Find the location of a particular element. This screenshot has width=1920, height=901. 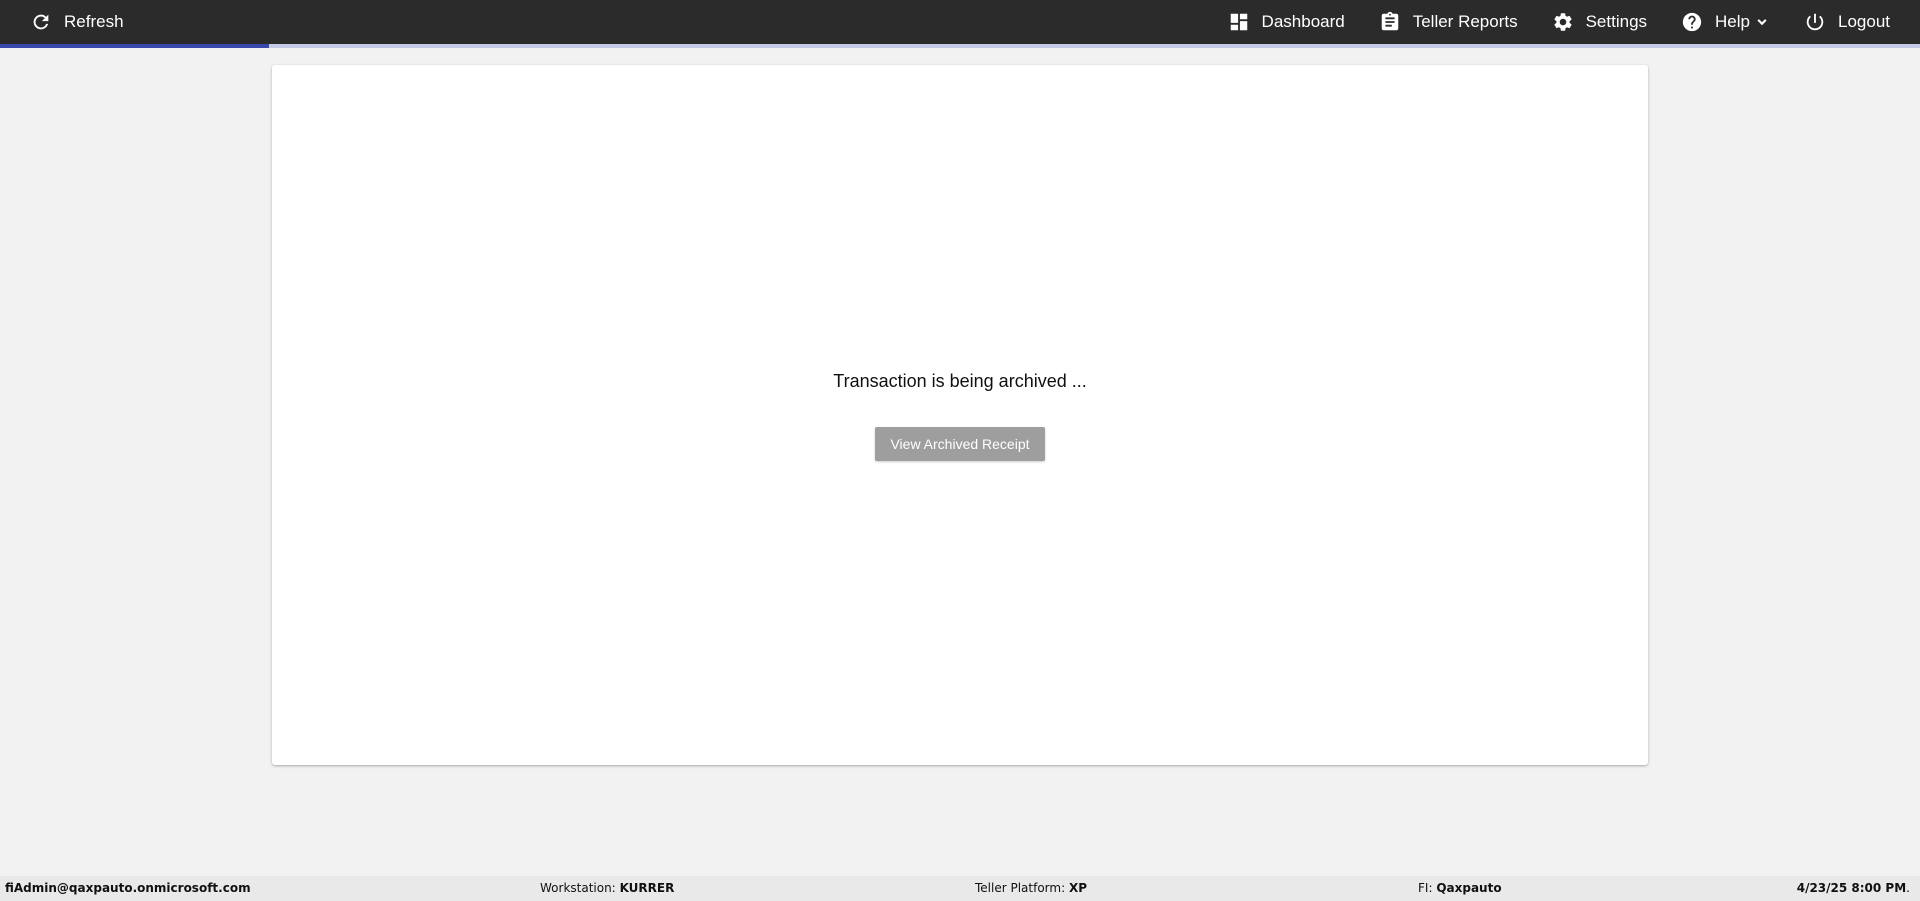

refresh-label: Refresh is located at coordinates (94, 21).